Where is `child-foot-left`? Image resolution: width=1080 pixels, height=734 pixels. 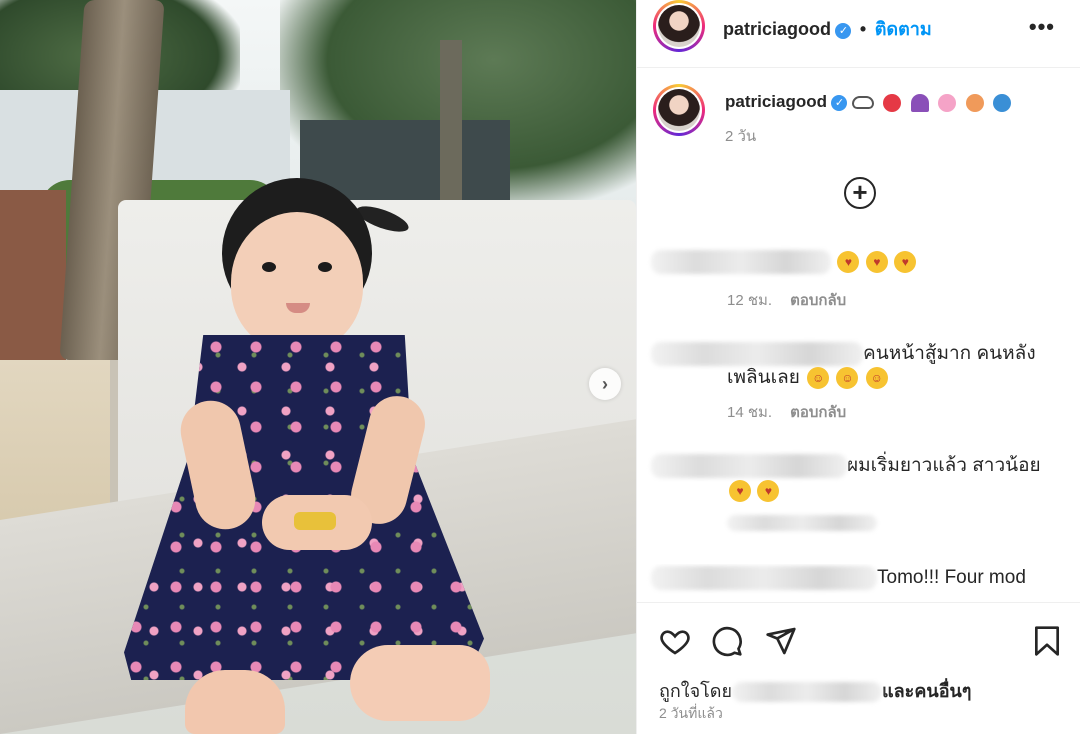 child-foot-left is located at coordinates (235, 702).